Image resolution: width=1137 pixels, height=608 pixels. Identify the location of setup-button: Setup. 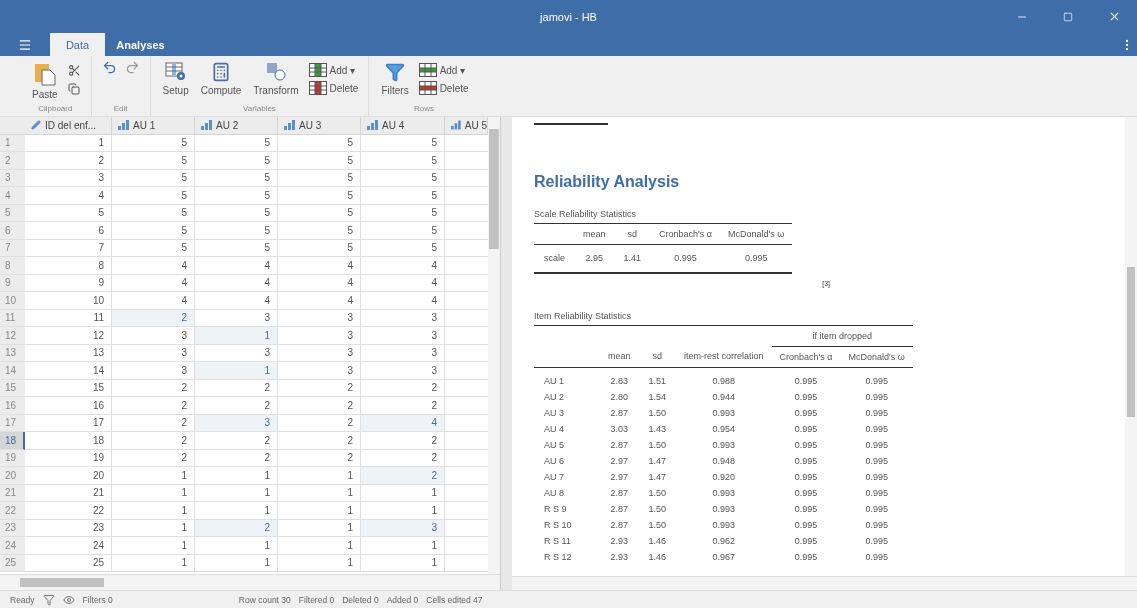
(175, 77).